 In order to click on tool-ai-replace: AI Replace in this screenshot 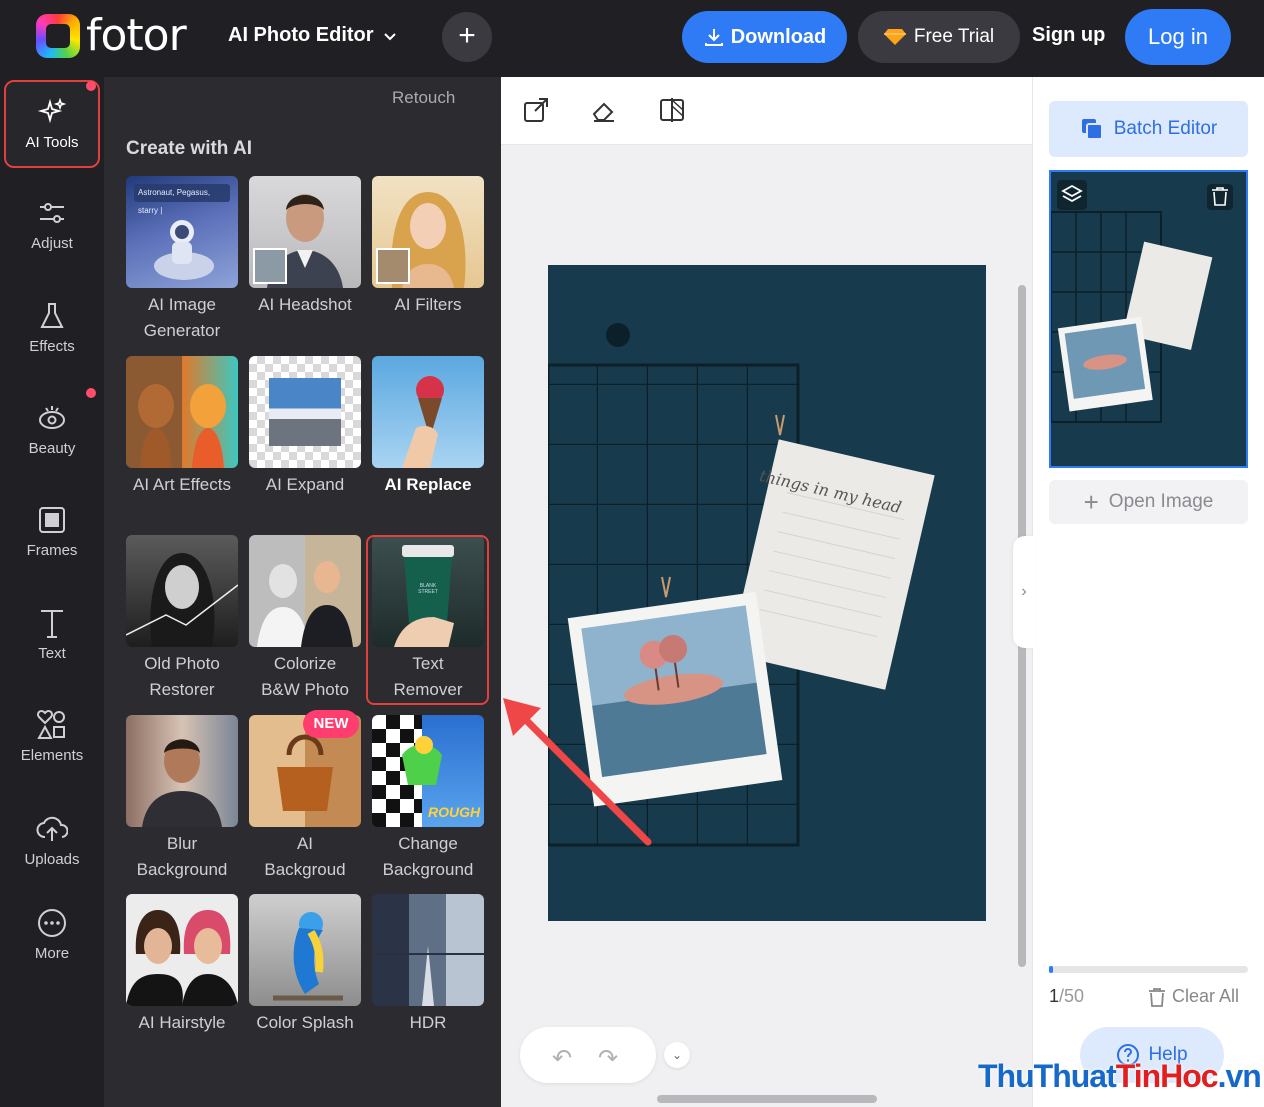, I will do `click(428, 427)`.